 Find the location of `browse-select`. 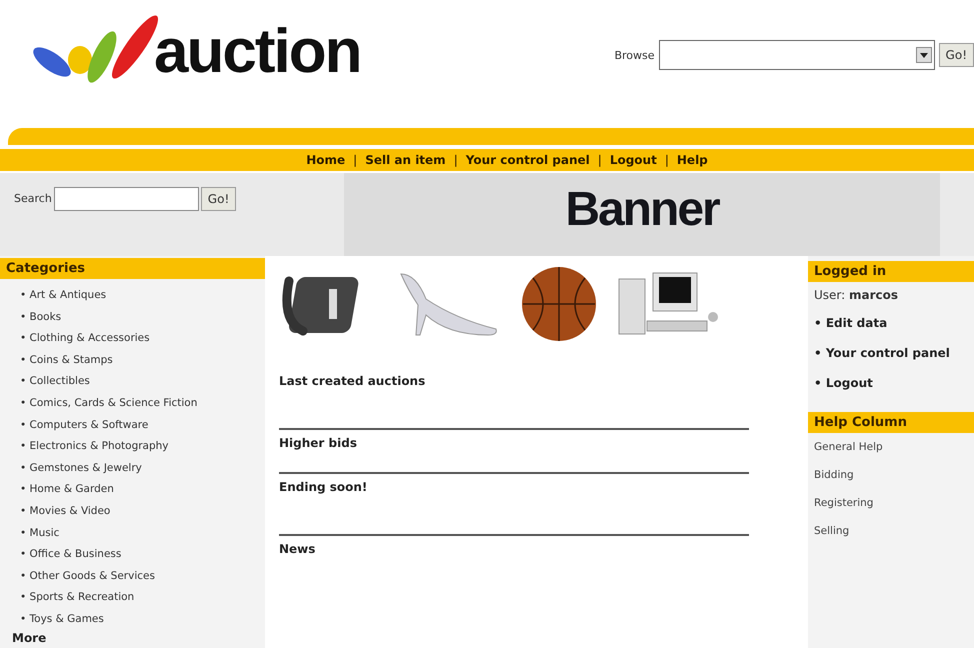

browse-select is located at coordinates (796, 55).